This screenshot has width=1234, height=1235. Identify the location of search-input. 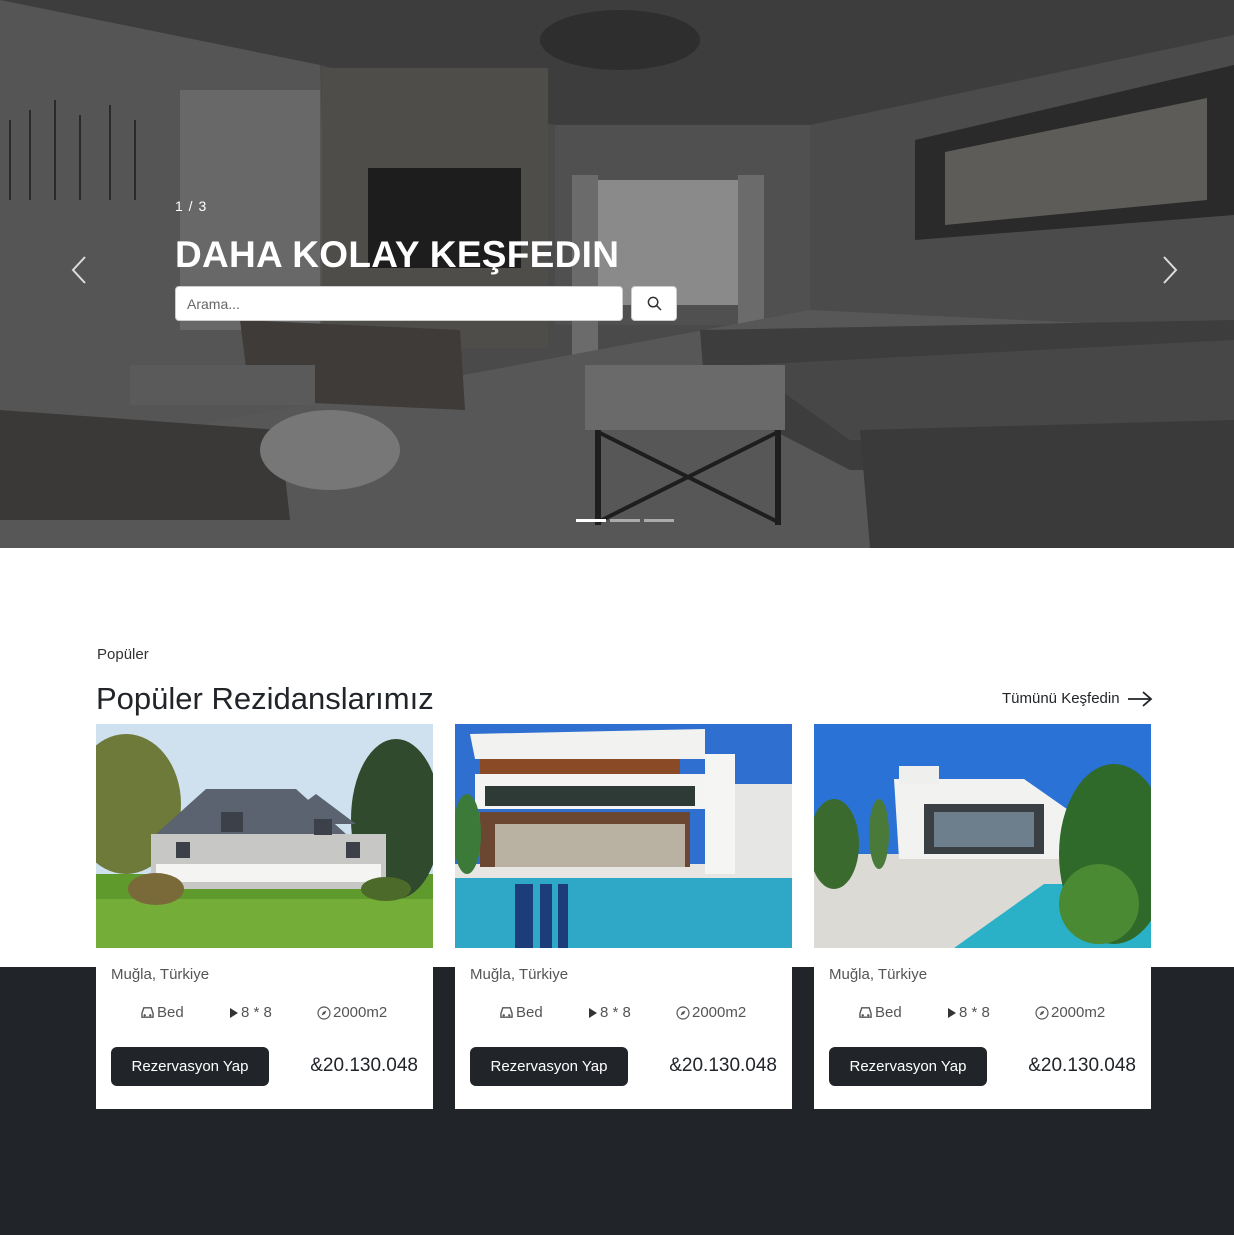
(399, 303).